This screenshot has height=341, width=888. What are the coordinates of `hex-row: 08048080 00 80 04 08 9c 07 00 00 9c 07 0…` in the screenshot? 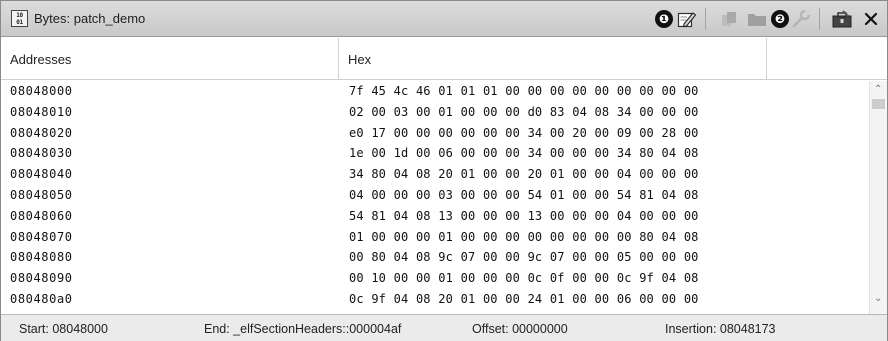 It's located at (435, 257).